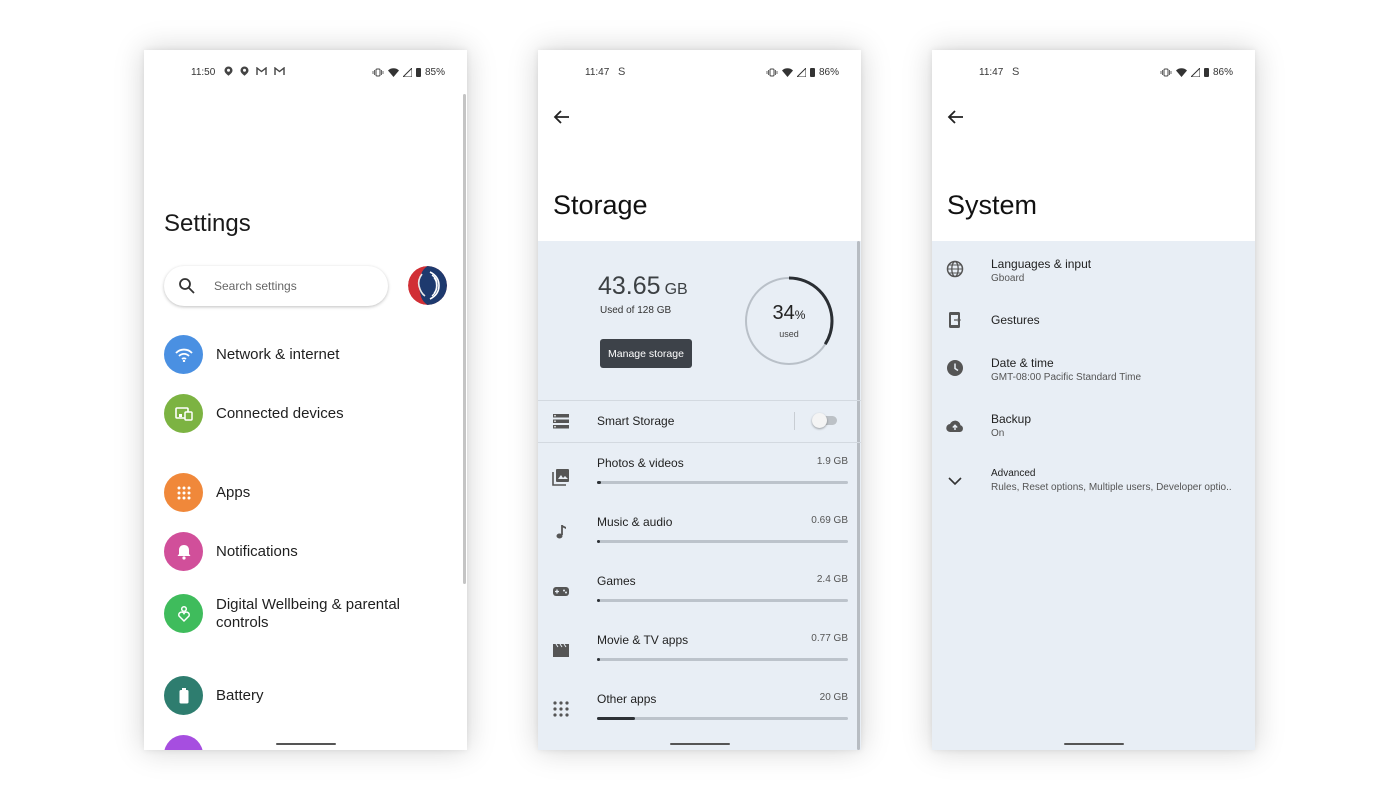 This screenshot has width=1400, height=800. Describe the element at coordinates (464, 339) in the screenshot. I see `scrollbar` at that location.